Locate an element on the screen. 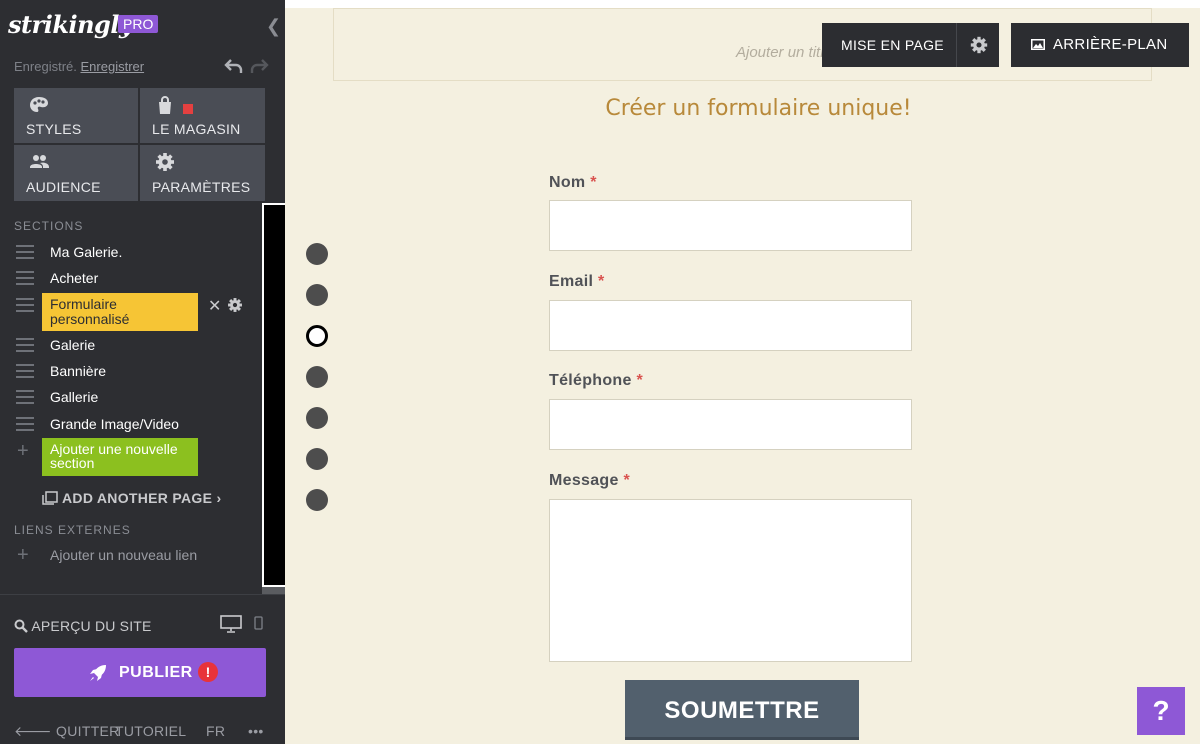  section-label: Ma Galerie. is located at coordinates (86, 252).